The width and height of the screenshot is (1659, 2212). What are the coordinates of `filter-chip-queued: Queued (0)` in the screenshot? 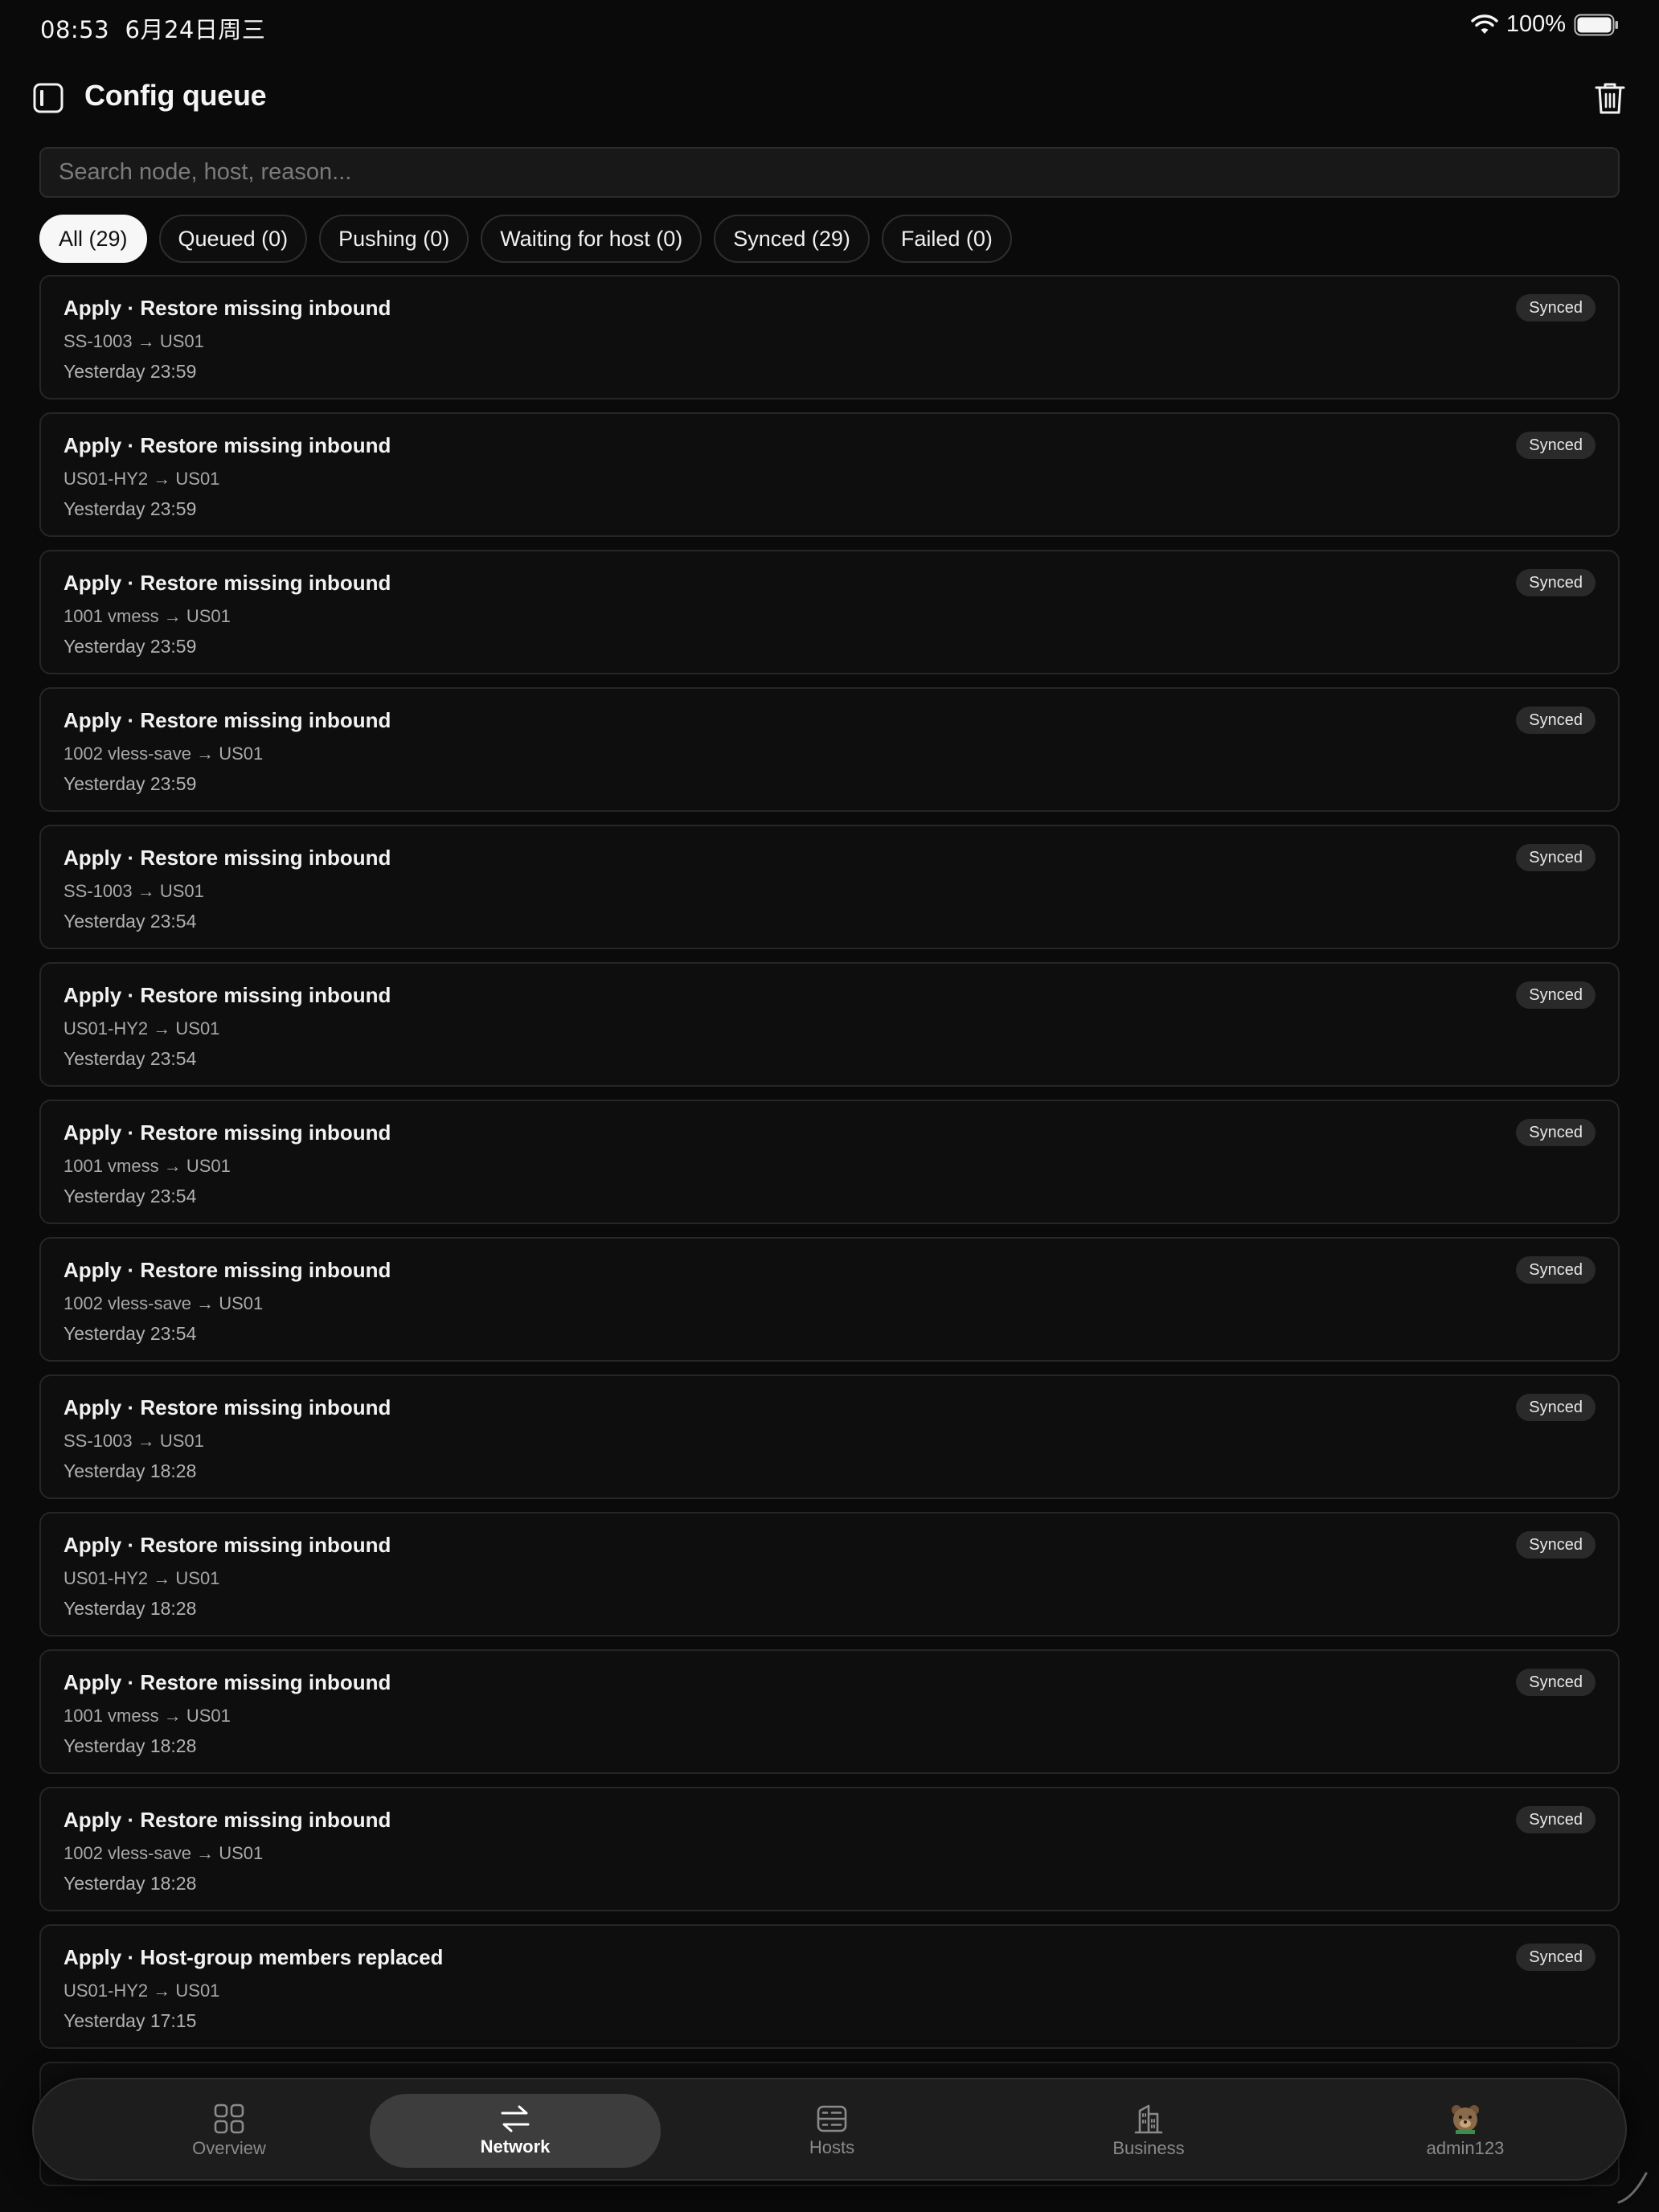 It's located at (233, 239).